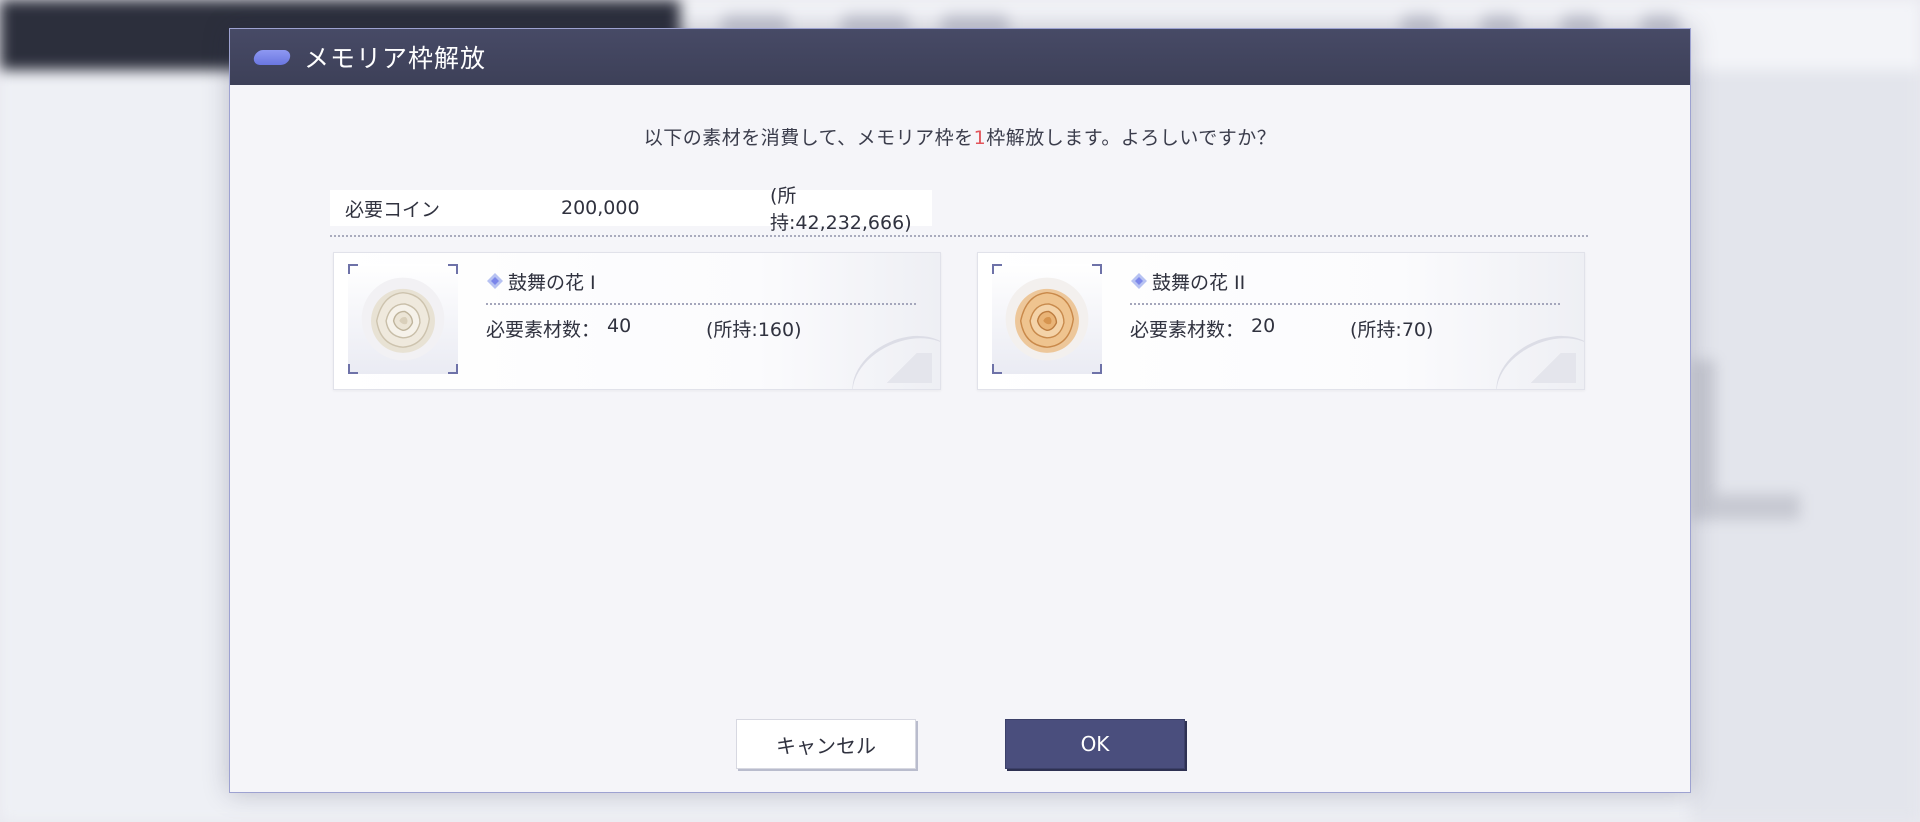 This screenshot has height=822, width=1920. What do you see at coordinates (1745, 440) in the screenshot?
I see `background-letter` at bounding box center [1745, 440].